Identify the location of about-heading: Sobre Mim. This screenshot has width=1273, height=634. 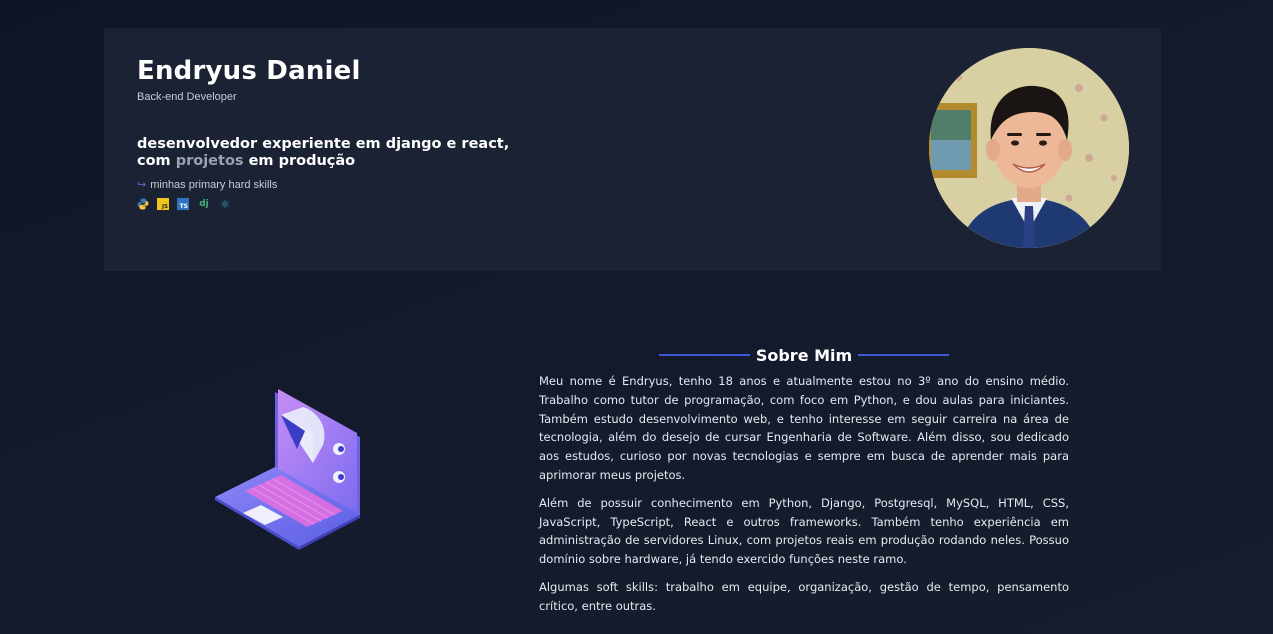
(804, 355).